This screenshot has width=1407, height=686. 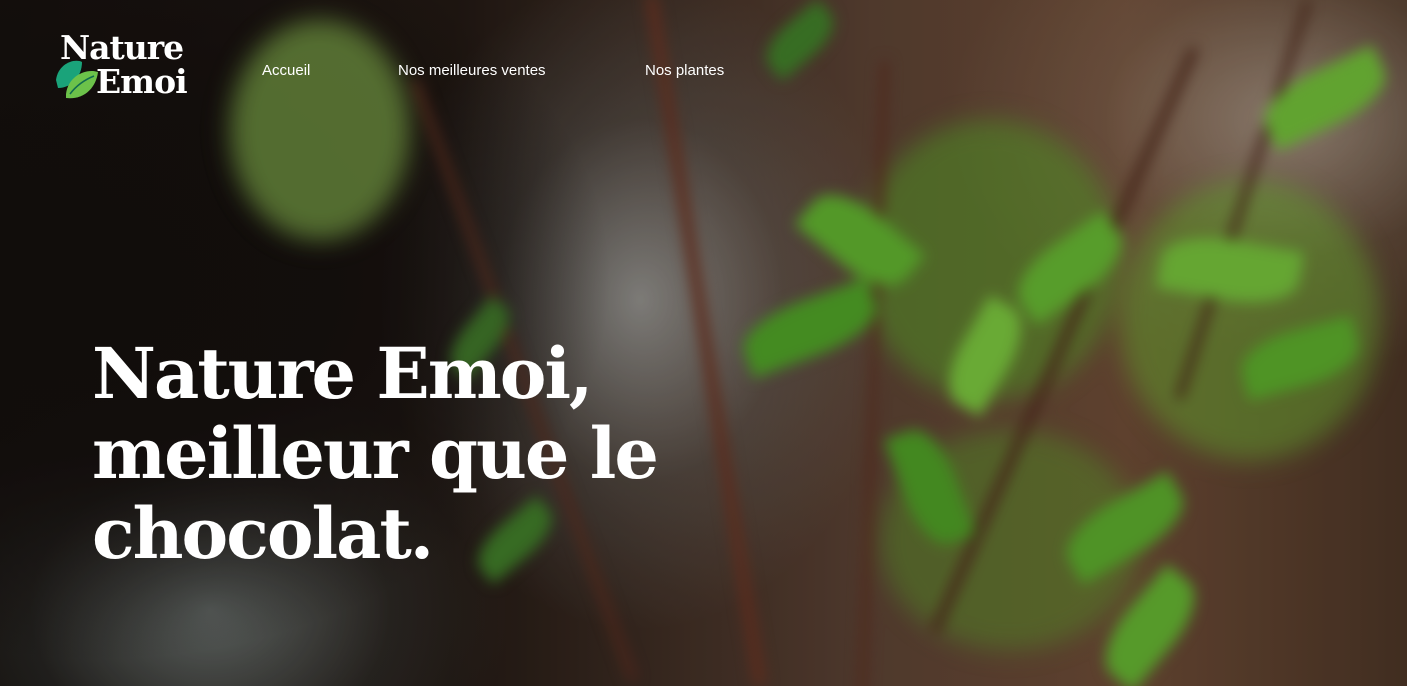 I want to click on nav-link-nos-plantes: Nos plantes, so click(x=684, y=71).